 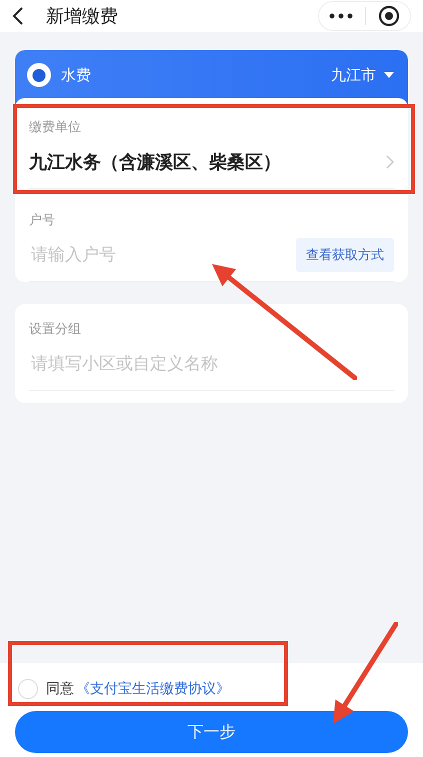 I want to click on next-button: 下一步, so click(x=211, y=732).